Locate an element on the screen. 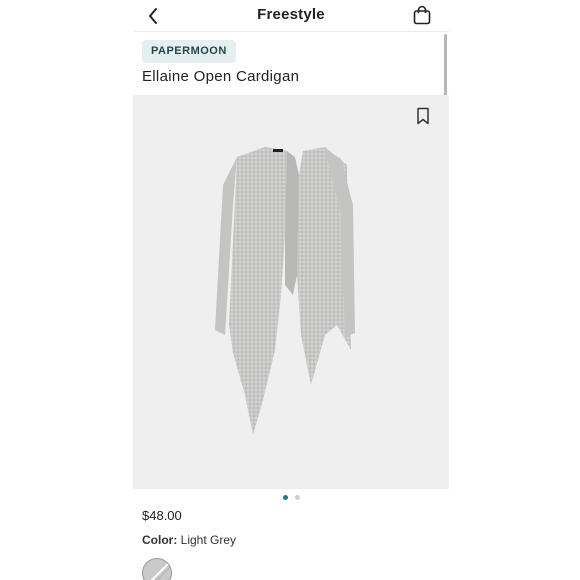  product-name: Ellaine Open Cardigan is located at coordinates (221, 76).